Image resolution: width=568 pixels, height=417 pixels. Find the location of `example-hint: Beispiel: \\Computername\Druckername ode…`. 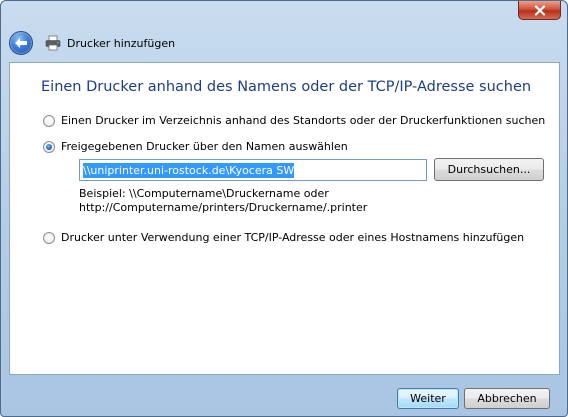

example-hint: Beispiel: \\Computername\Druckername ode… is located at coordinates (223, 201).